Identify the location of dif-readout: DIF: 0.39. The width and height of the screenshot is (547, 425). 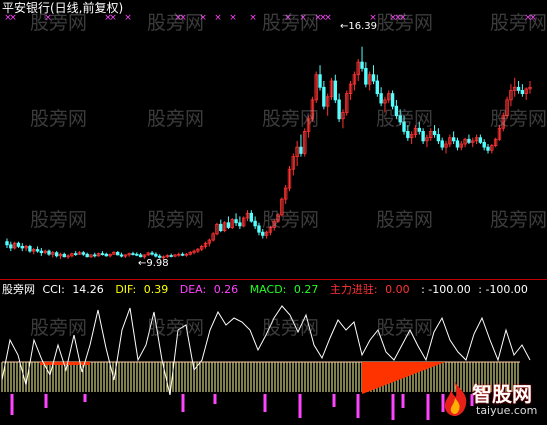
(143, 289).